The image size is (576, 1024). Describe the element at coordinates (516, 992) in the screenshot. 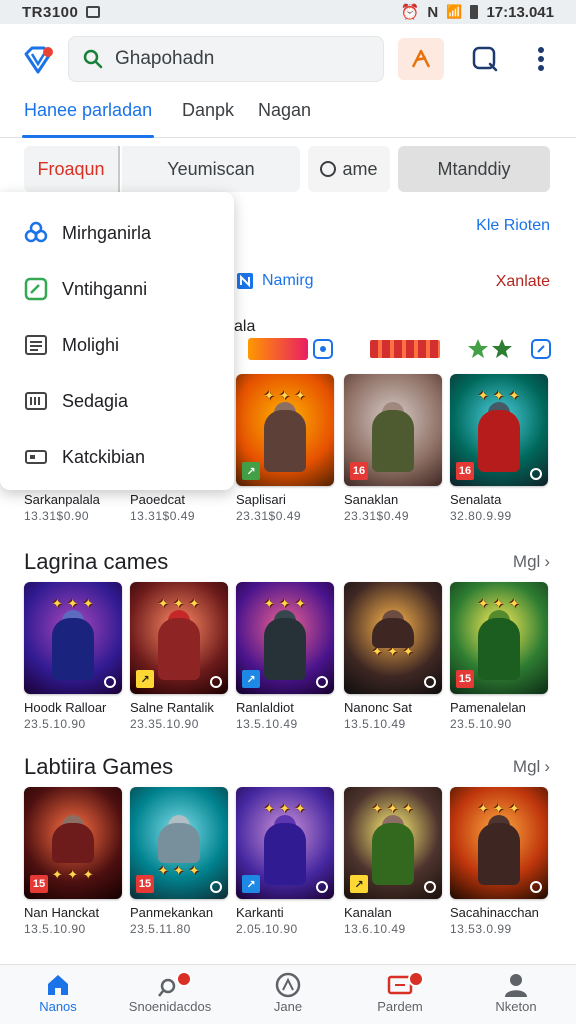

I see `nav-item-nketon: Nketon` at that location.